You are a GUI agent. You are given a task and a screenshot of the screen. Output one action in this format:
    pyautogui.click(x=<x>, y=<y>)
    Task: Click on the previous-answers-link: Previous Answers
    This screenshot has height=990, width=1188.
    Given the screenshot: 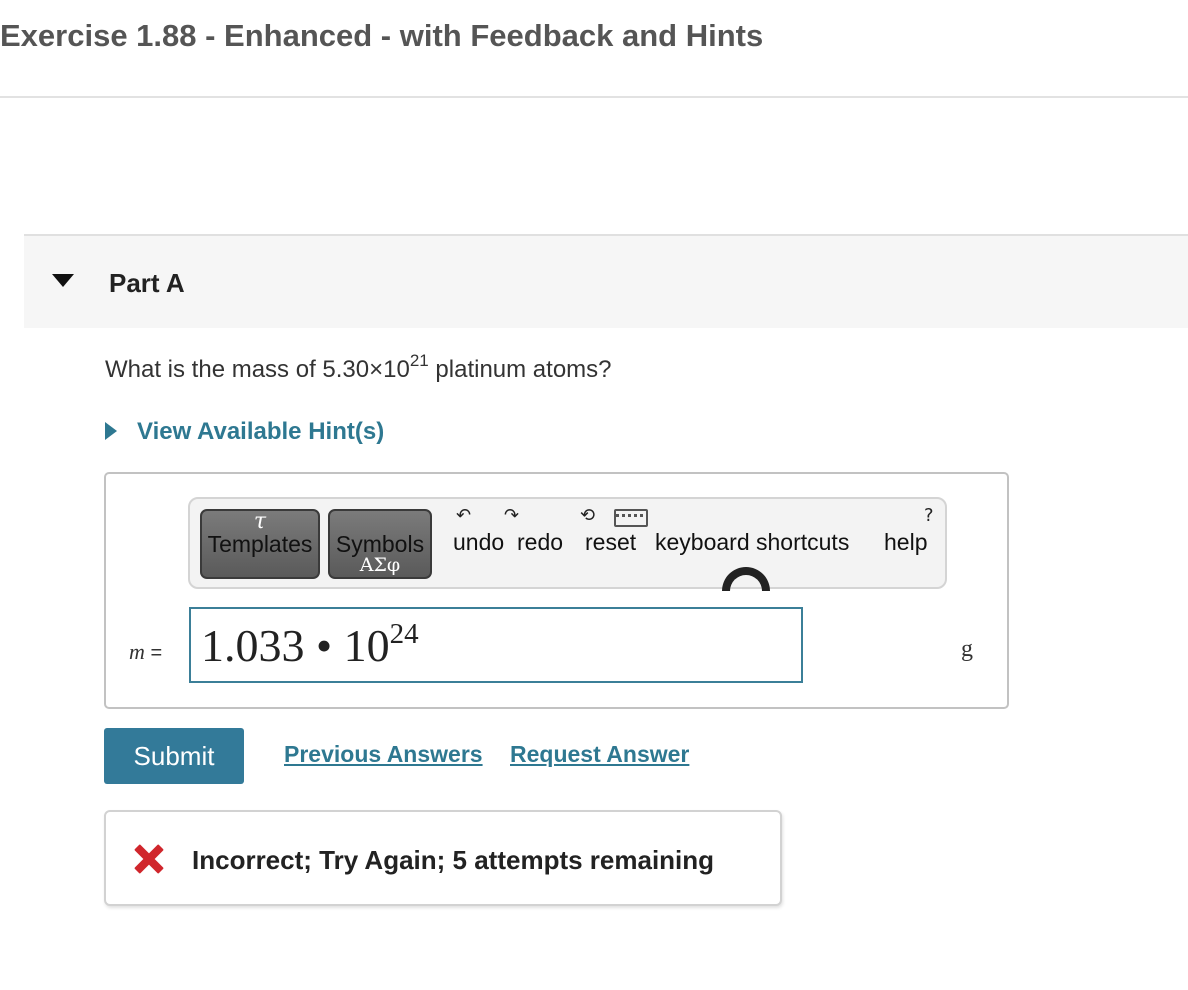 What is the action you would take?
    pyautogui.click(x=383, y=754)
    